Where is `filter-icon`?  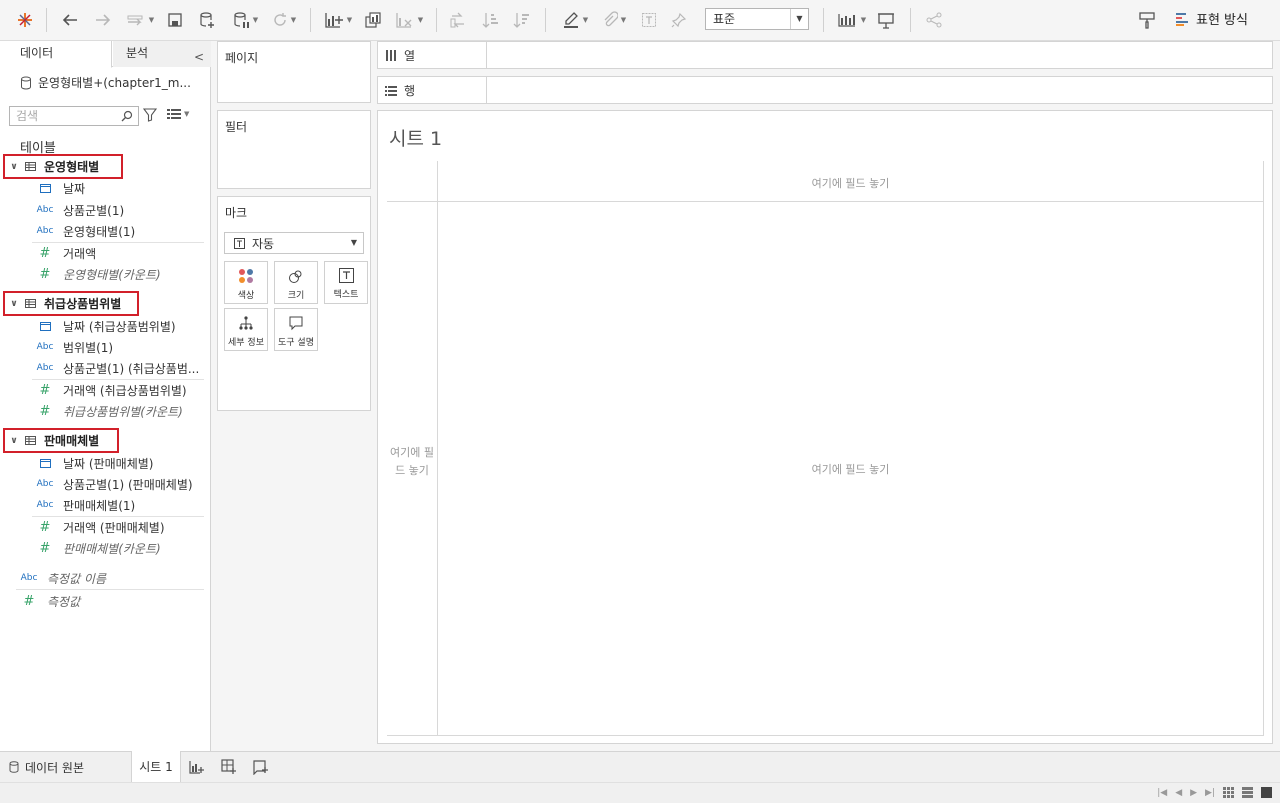
filter-icon is located at coordinates (150, 116).